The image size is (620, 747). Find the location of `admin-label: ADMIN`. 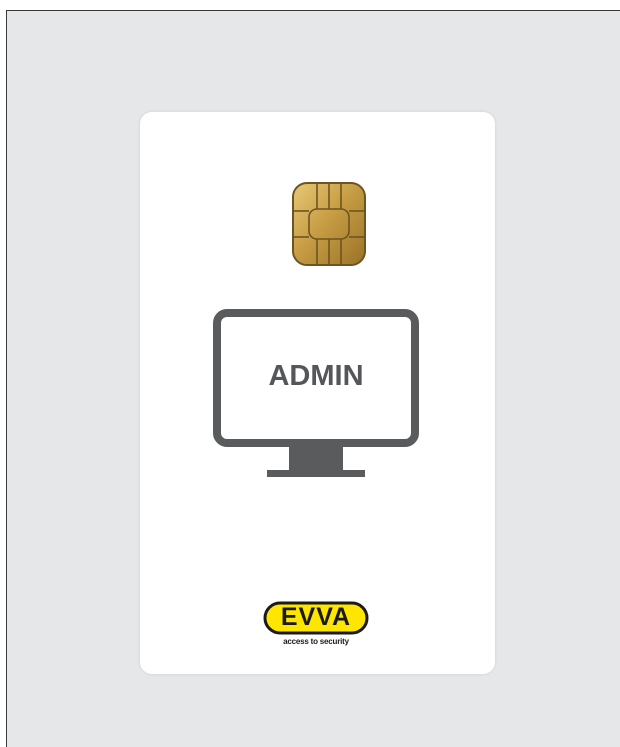

admin-label: ADMIN is located at coordinates (316, 376).